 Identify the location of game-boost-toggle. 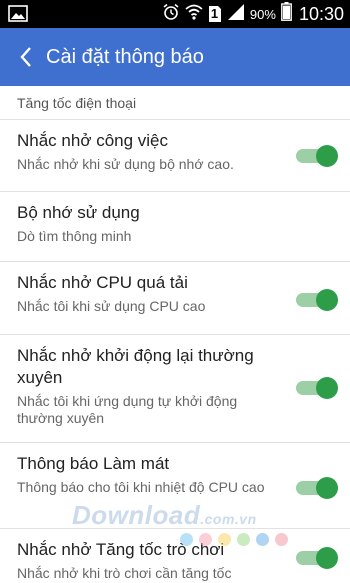
(317, 558).